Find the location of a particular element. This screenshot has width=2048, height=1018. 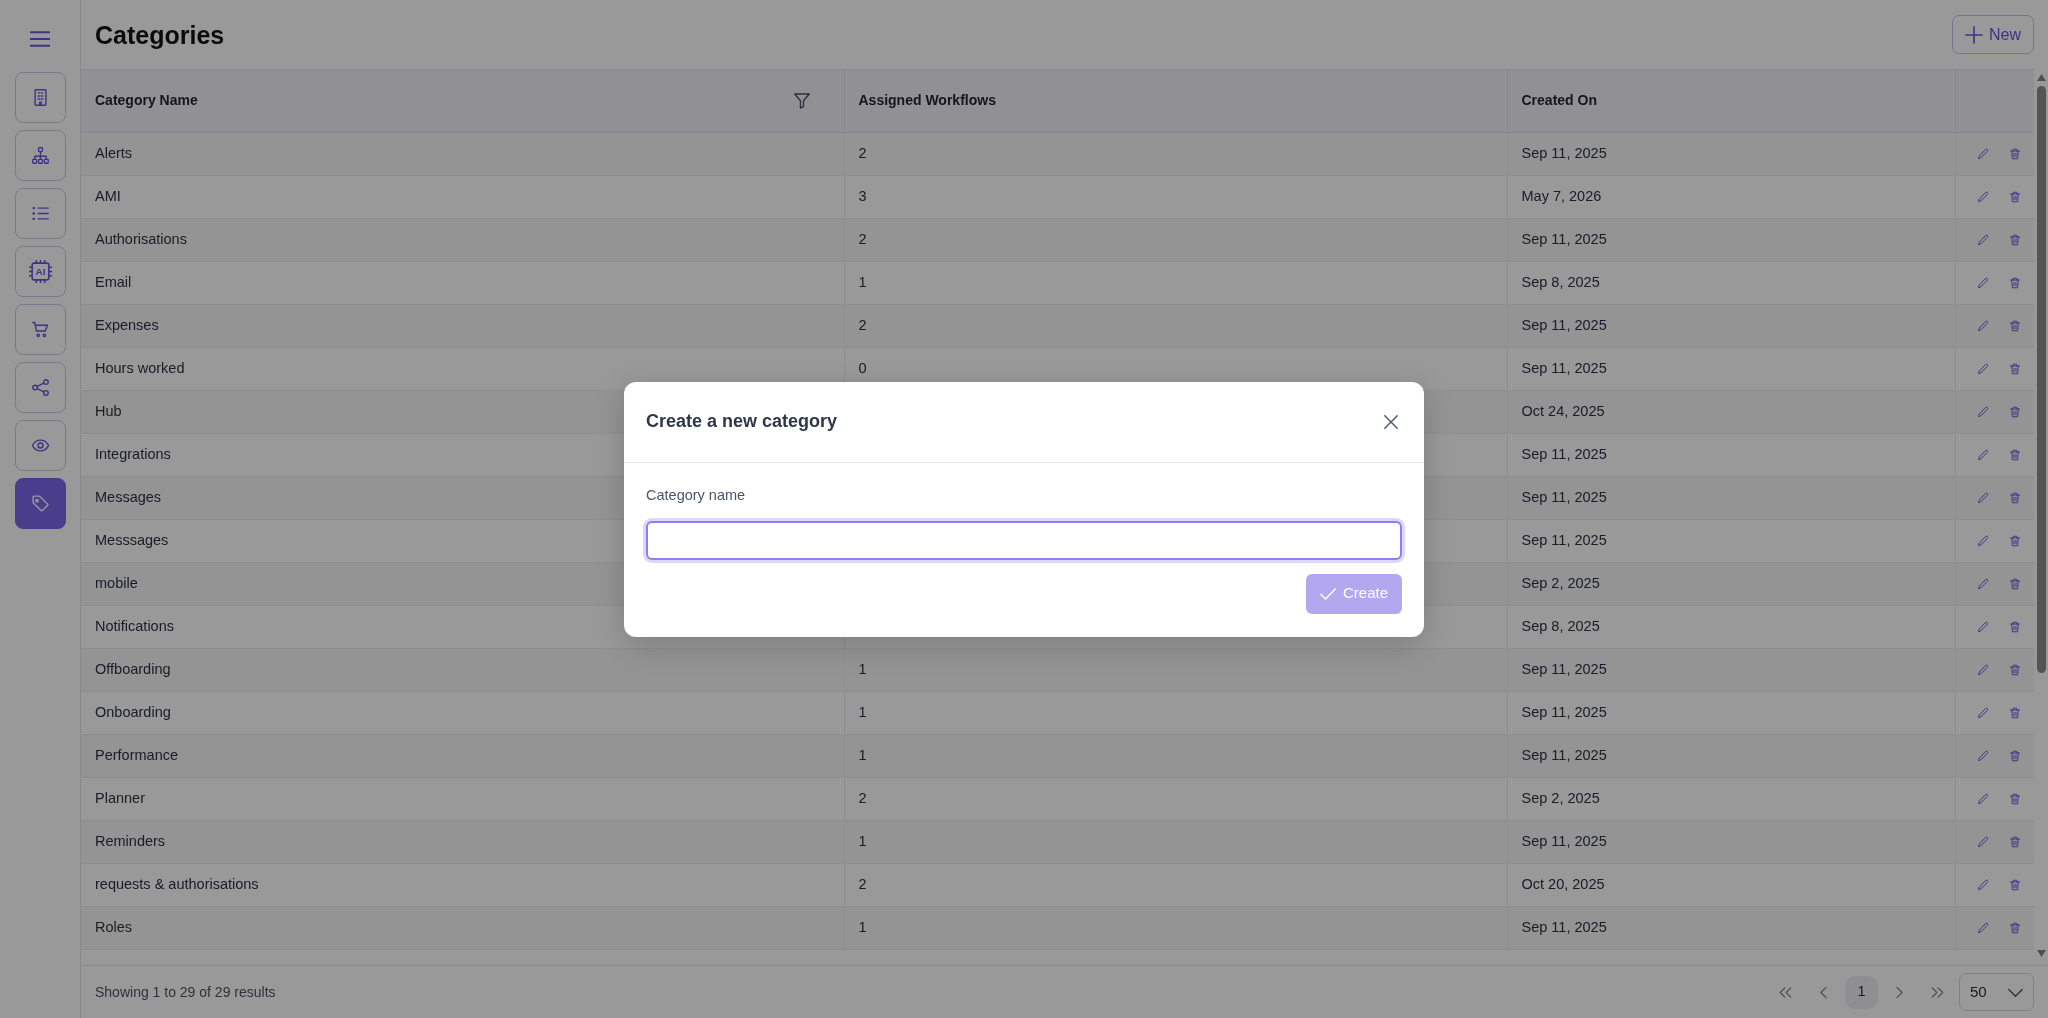

created-date: Oct 20, 2025 is located at coordinates (1563, 883).